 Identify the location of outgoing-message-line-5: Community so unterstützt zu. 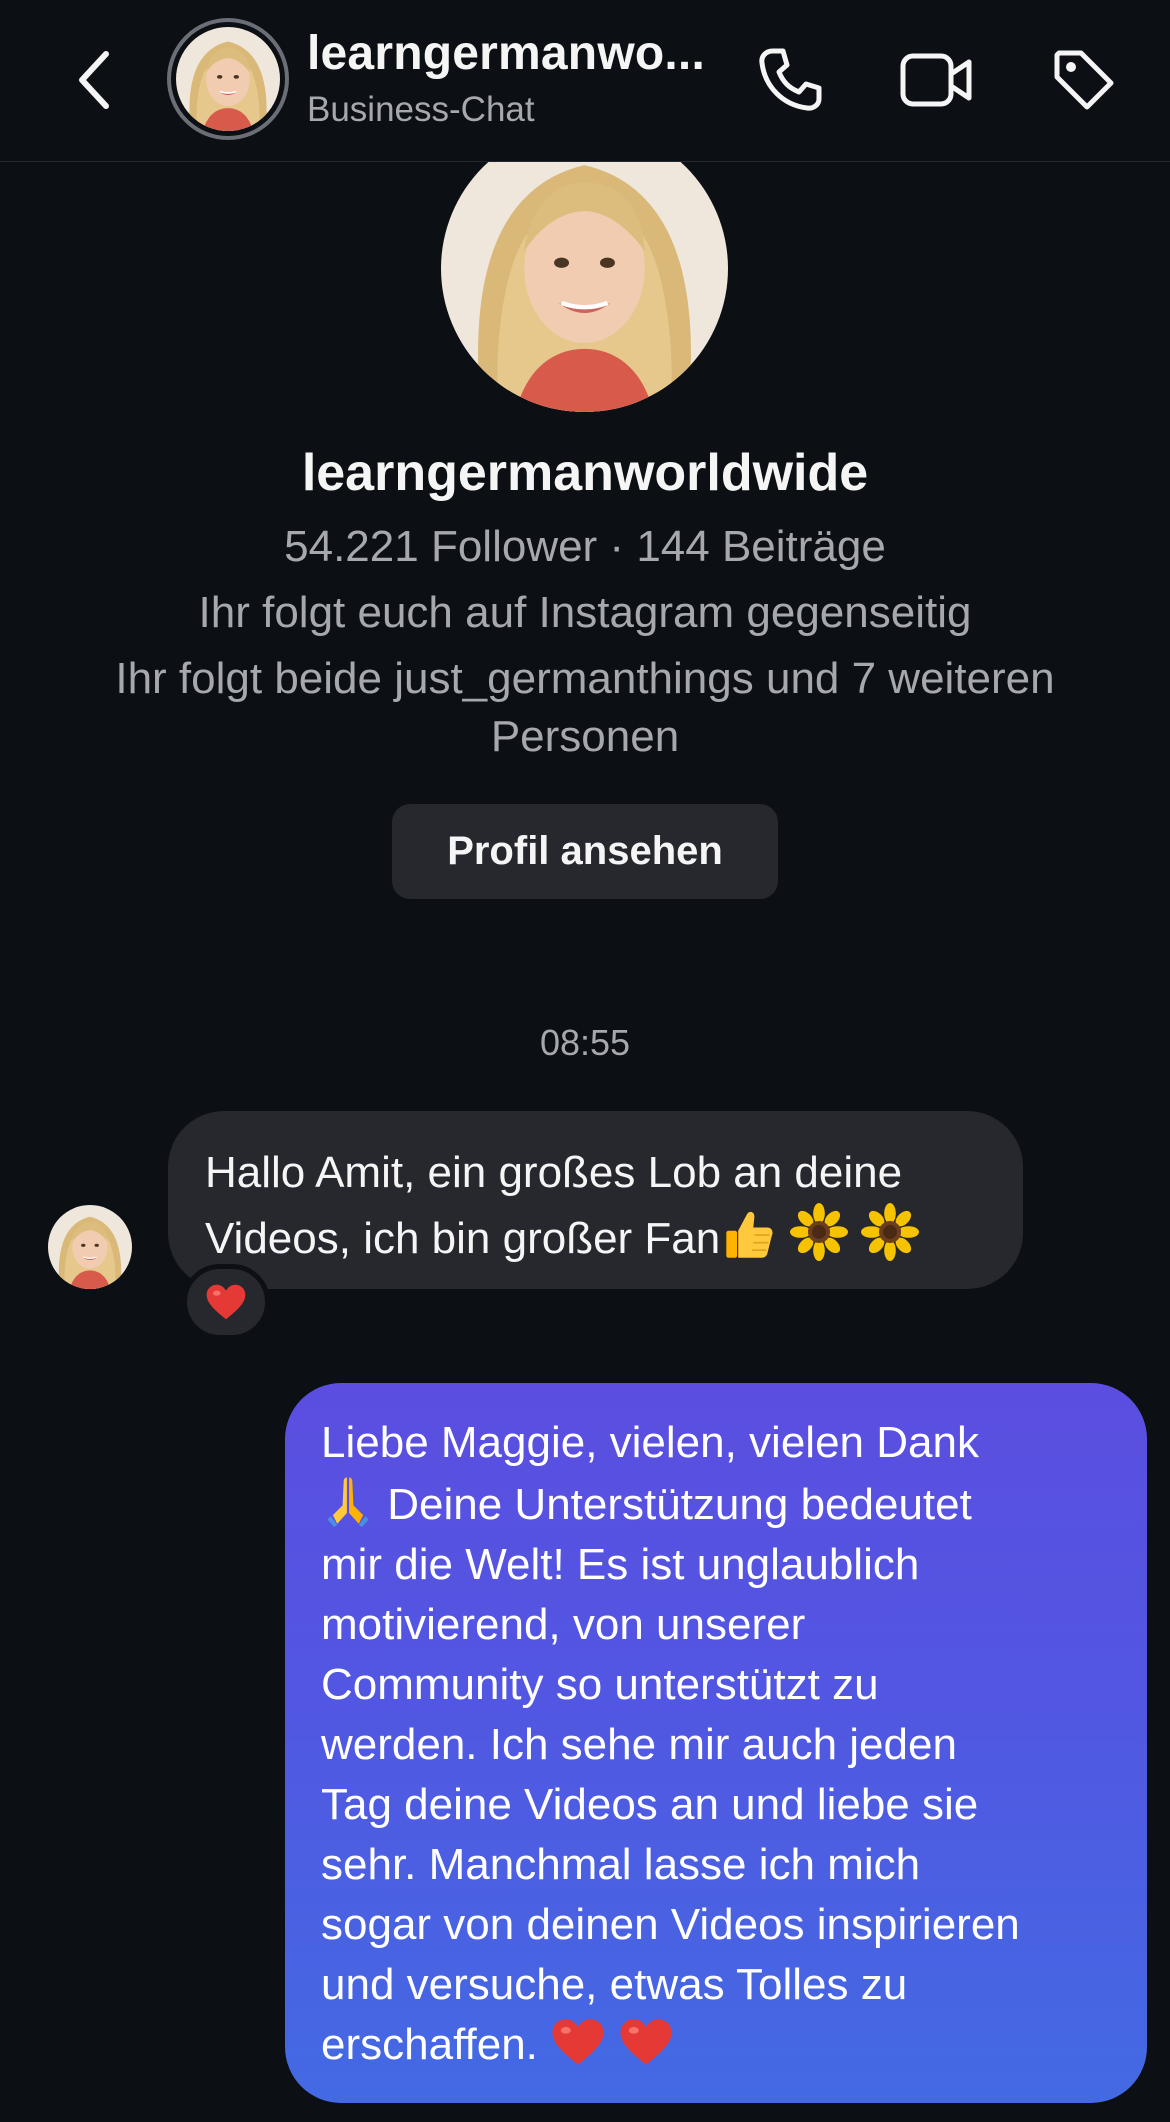
(600, 1684).